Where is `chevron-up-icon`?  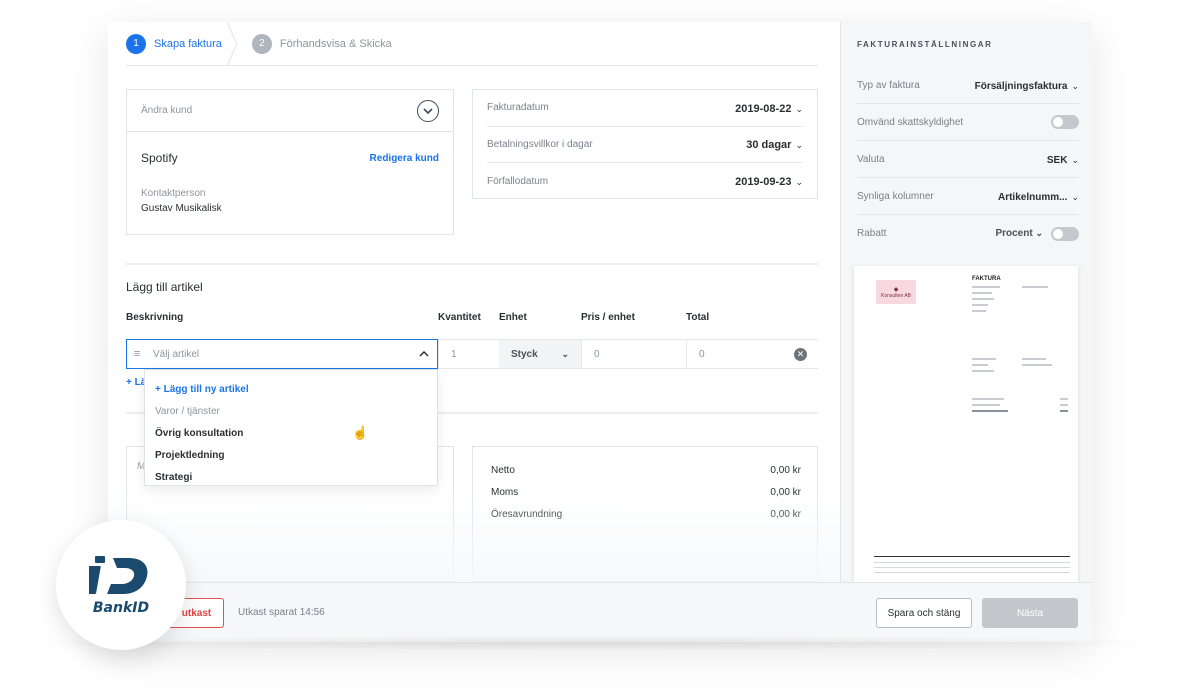 chevron-up-icon is located at coordinates (424, 354).